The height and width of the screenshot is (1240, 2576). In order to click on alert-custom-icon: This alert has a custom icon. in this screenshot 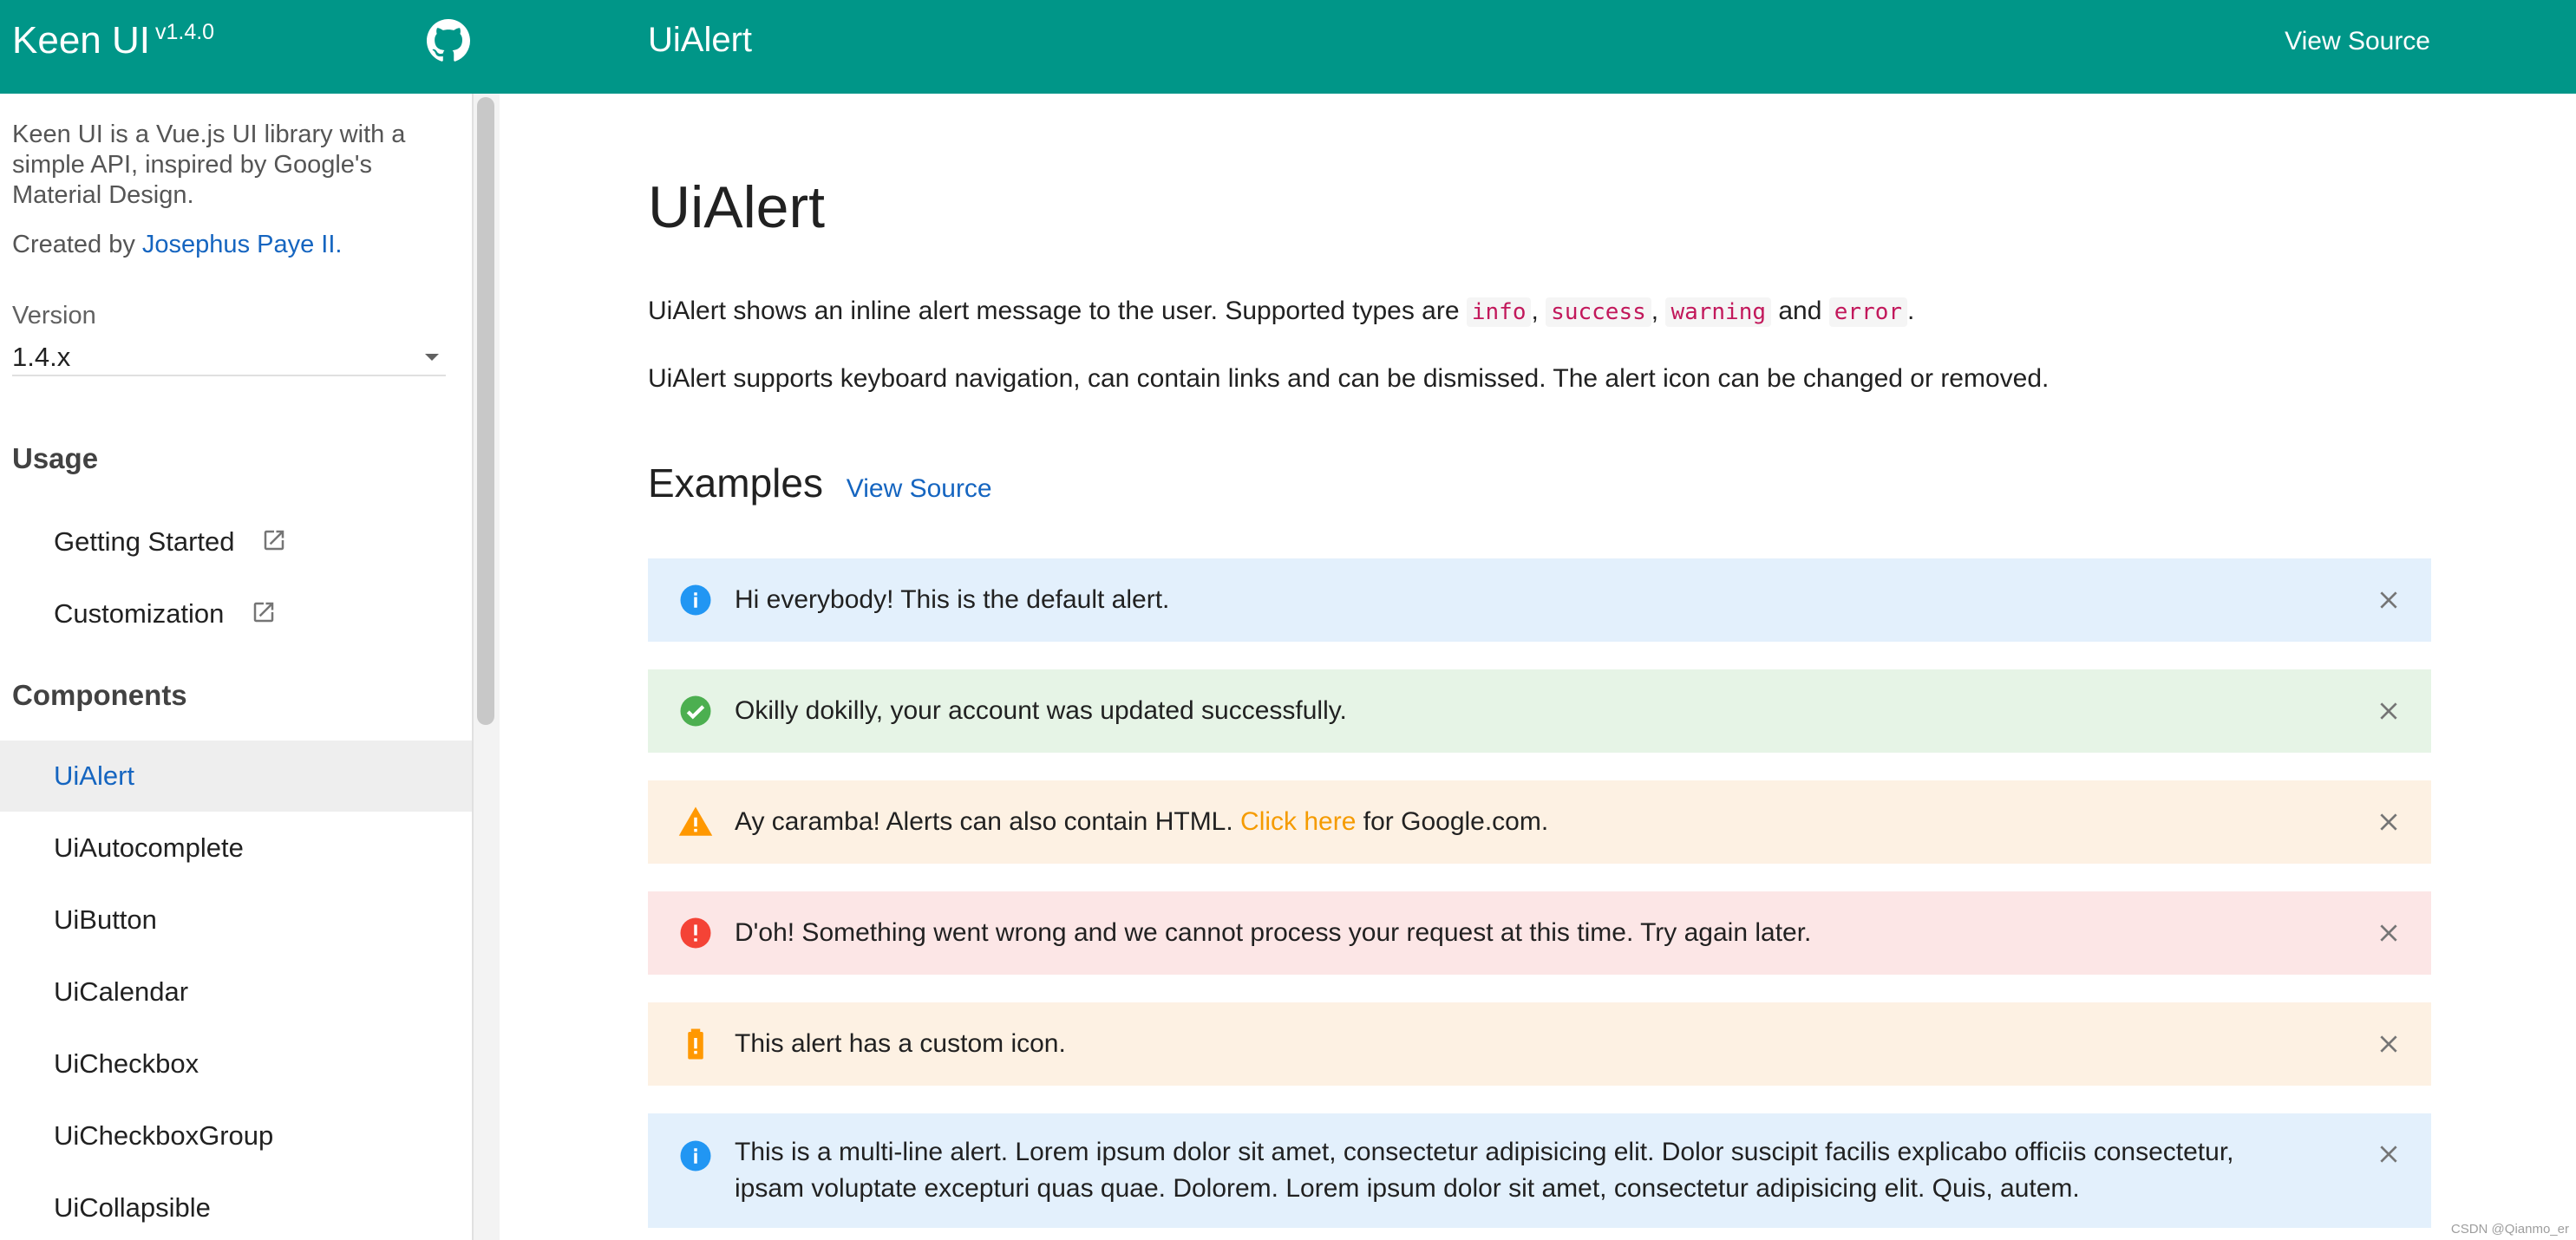, I will do `click(1539, 1044)`.